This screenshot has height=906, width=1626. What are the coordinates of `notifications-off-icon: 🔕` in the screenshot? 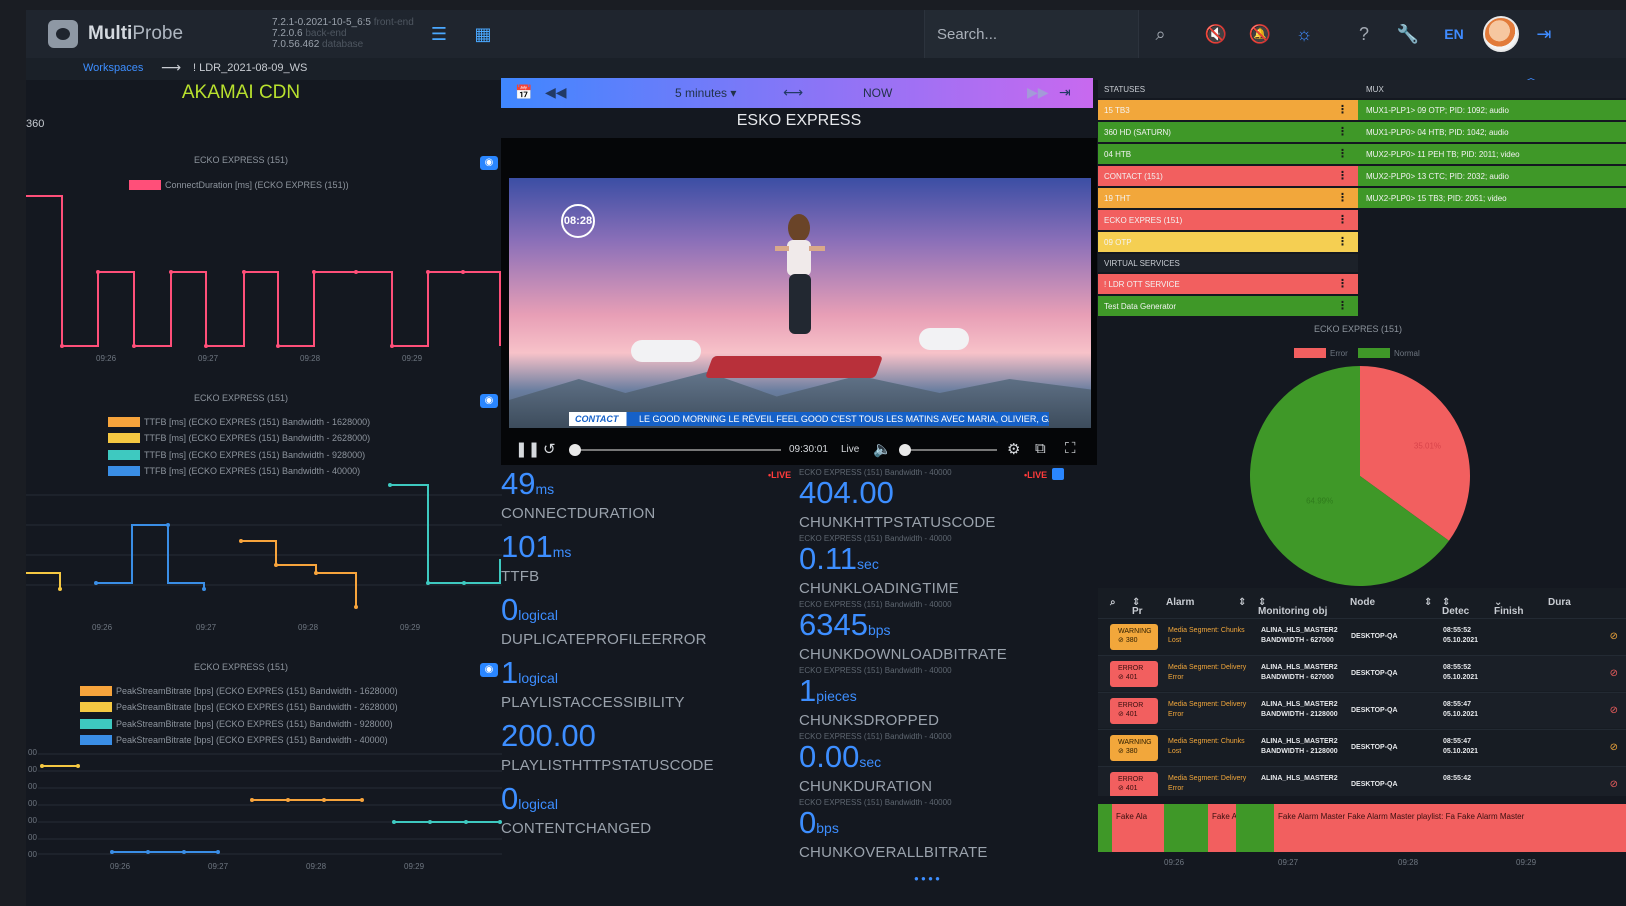 It's located at (1260, 34).